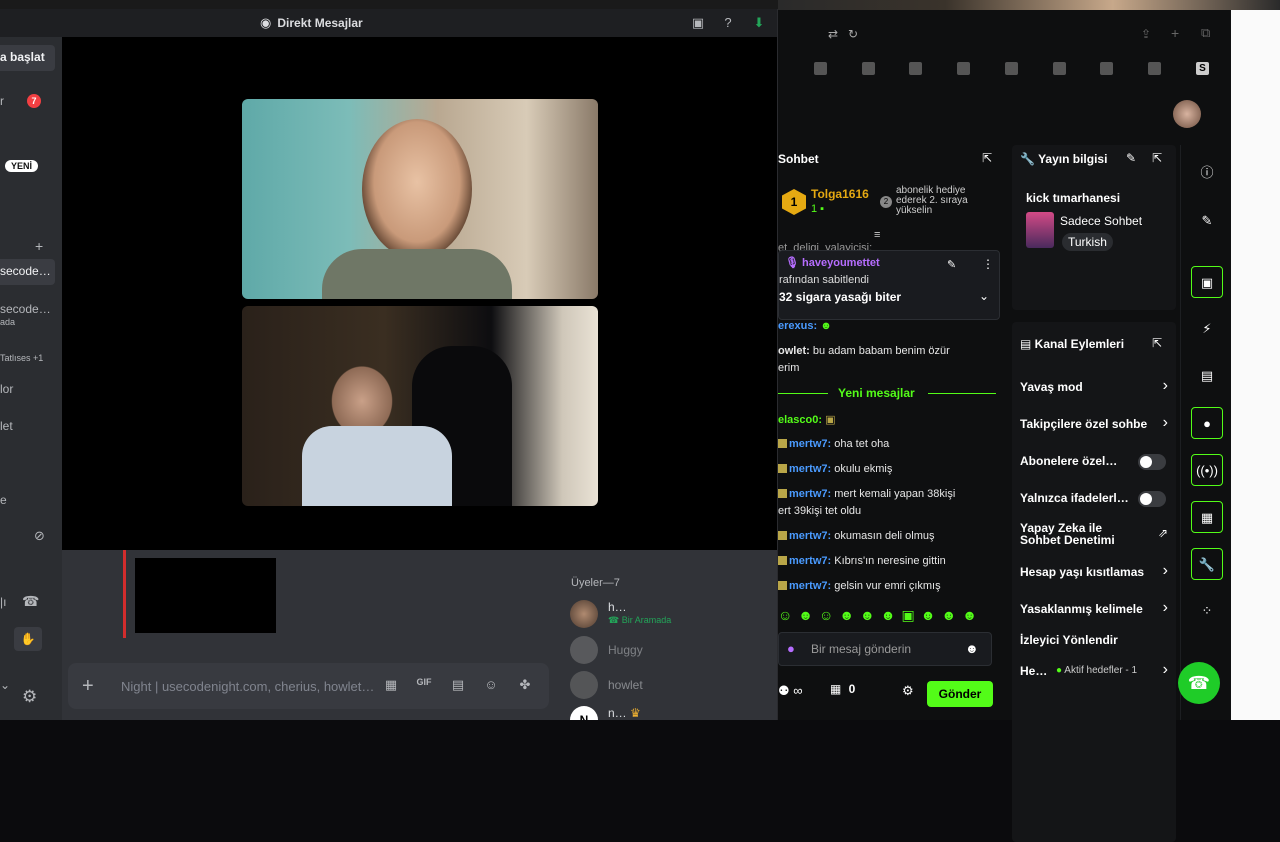  Describe the element at coordinates (1207, 517) in the screenshot. I see `dashboard-icon: ▦` at that location.